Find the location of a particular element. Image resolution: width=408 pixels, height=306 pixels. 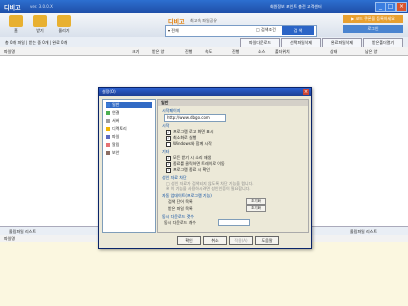

col-source: 소스 is located at coordinates (261, 52).